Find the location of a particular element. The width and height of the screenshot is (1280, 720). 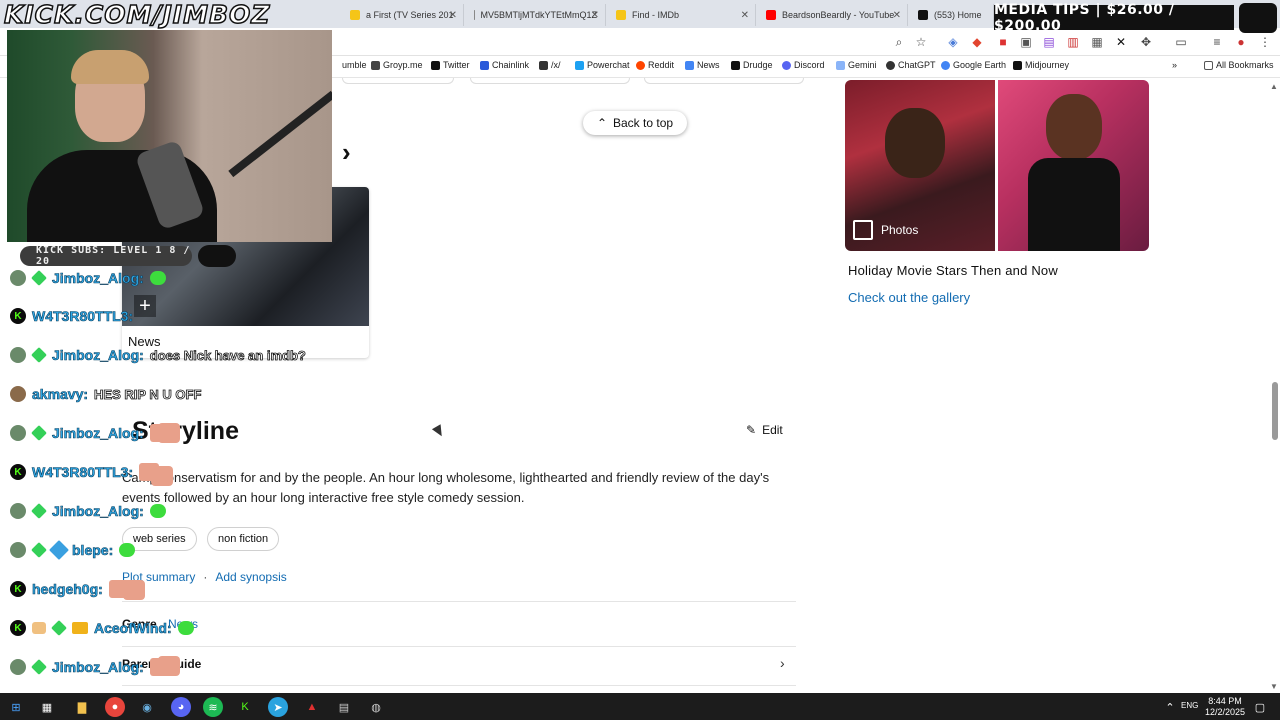

profile-avatar-icon: ● is located at coordinates (1241, 42).